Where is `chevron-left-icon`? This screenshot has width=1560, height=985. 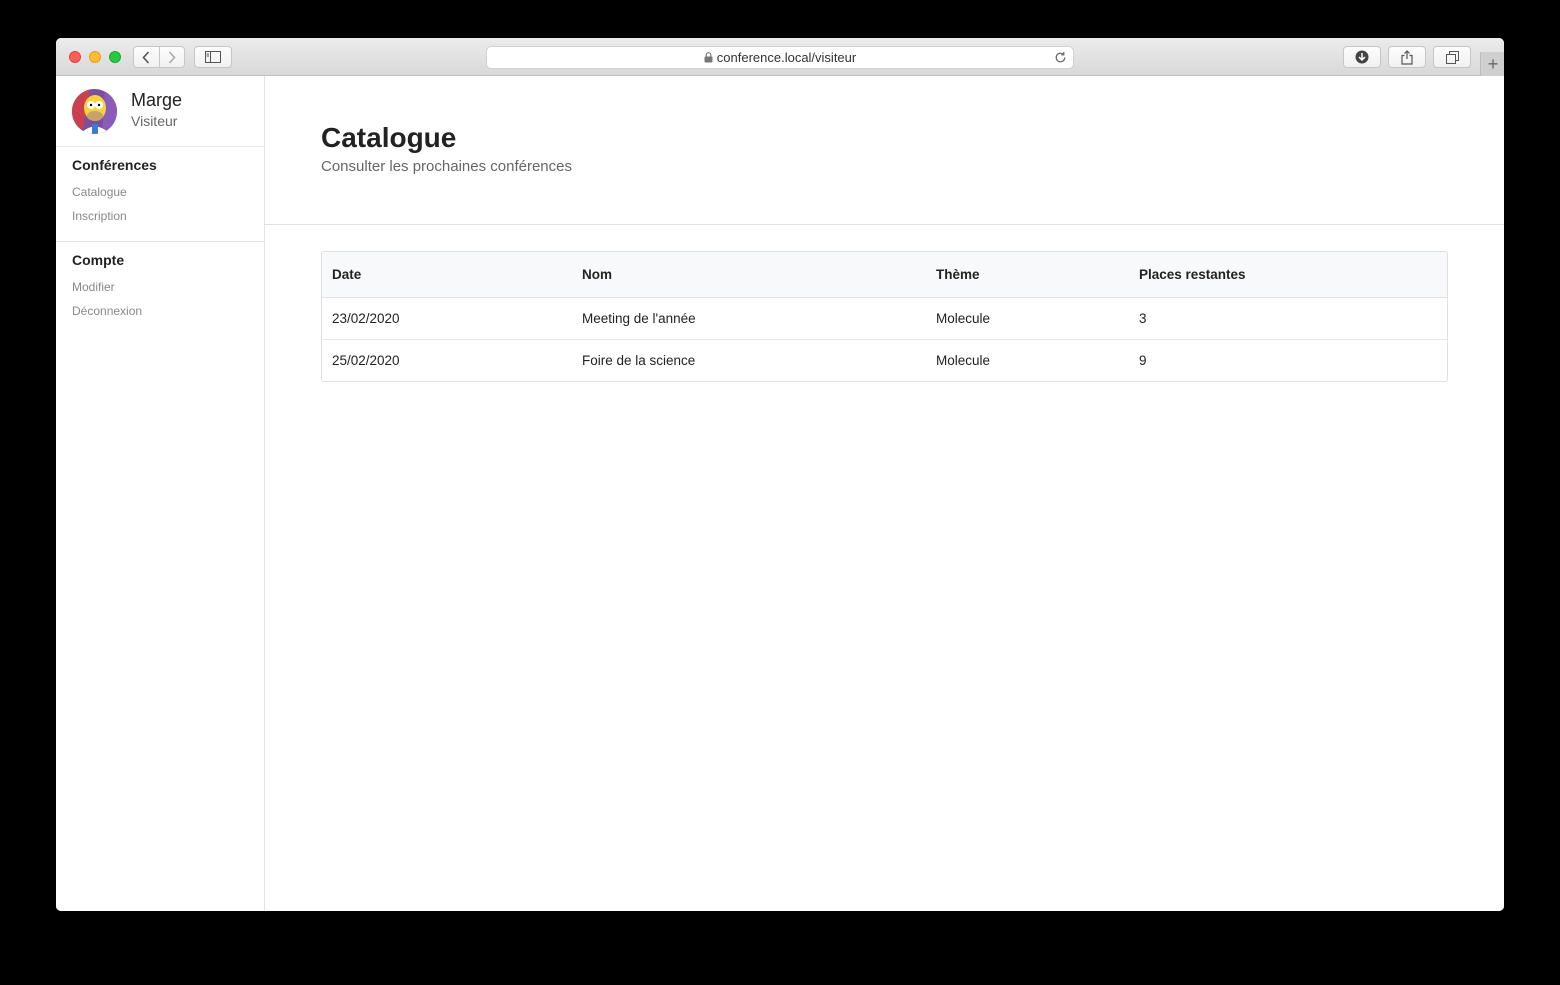
chevron-left-icon is located at coordinates (146, 57).